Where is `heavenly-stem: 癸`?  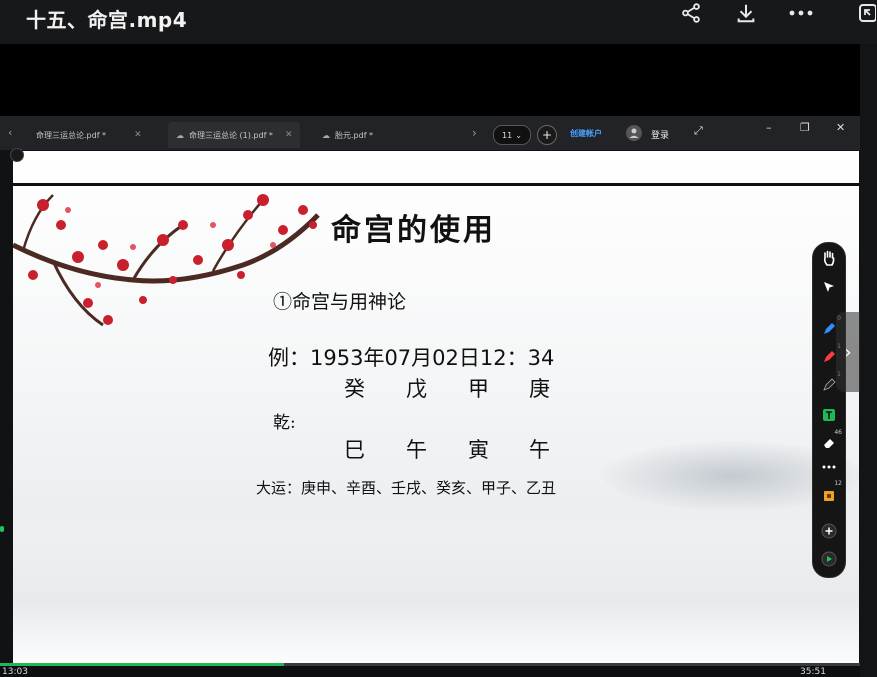 heavenly-stem: 癸 is located at coordinates (354, 389).